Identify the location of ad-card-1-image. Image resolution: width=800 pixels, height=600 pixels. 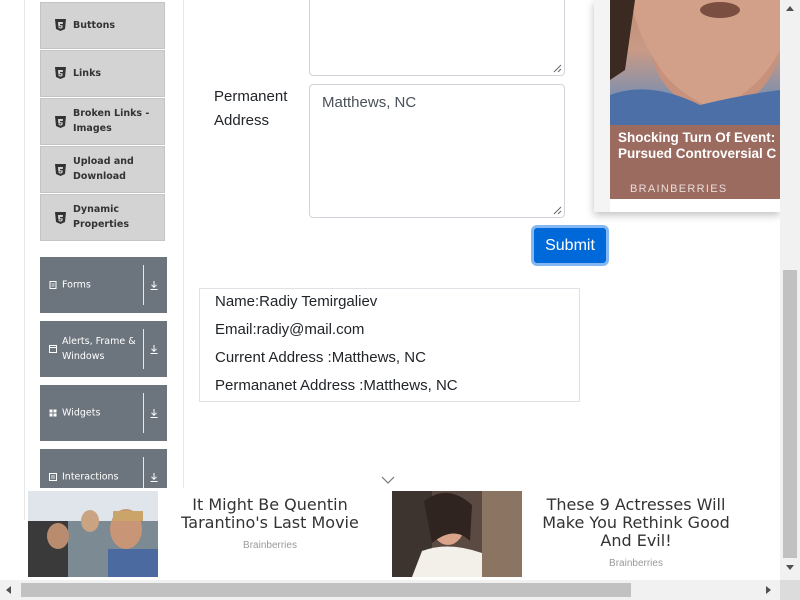
(93, 534).